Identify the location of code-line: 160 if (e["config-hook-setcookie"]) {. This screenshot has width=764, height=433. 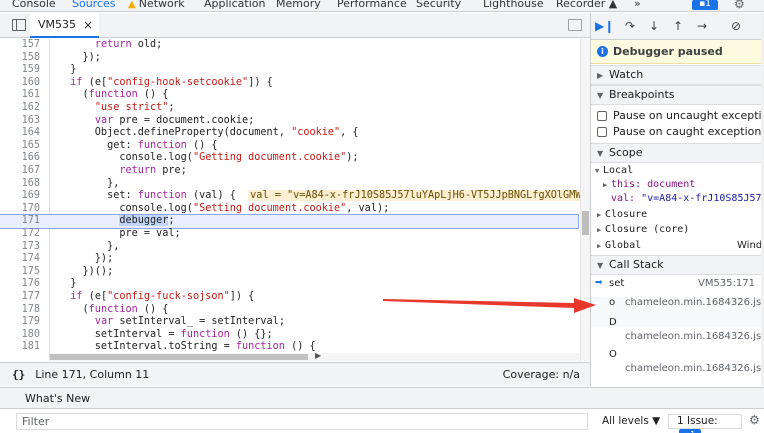
(289, 83).